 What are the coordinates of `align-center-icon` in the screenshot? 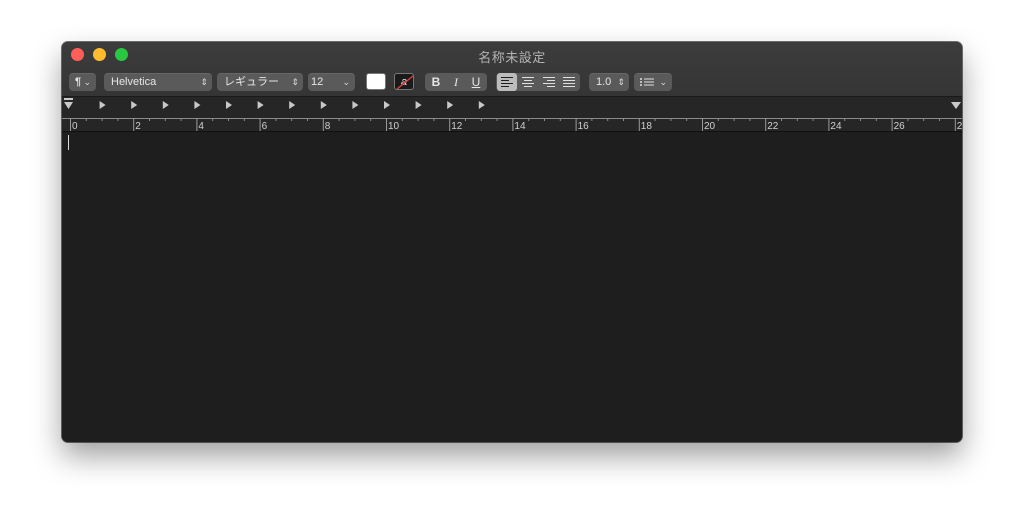 It's located at (528, 82).